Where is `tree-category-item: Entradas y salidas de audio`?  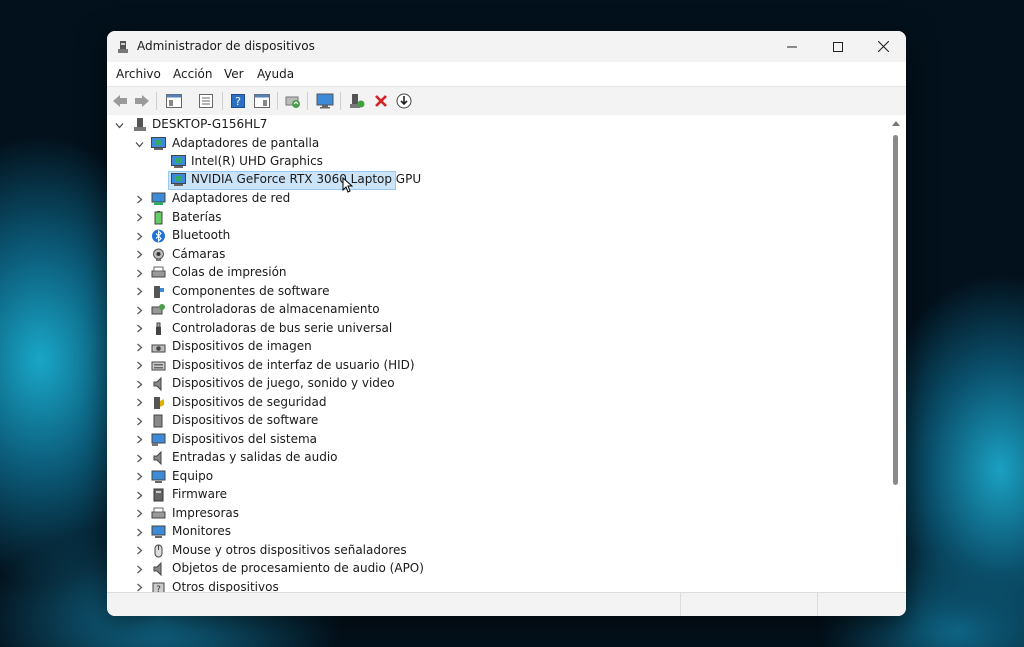 tree-category-item: Entradas y salidas de audio is located at coordinates (307, 458).